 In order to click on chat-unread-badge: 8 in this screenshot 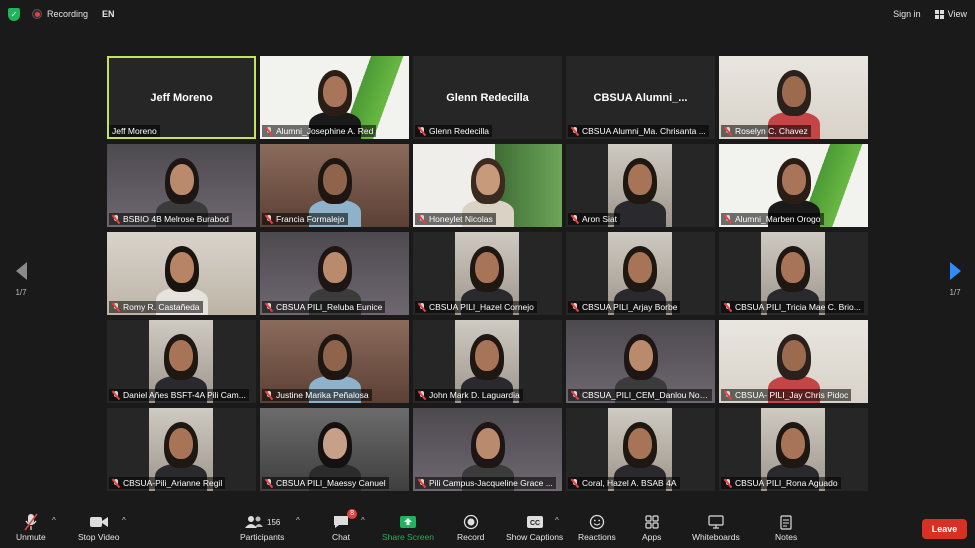, I will do `click(352, 514)`.